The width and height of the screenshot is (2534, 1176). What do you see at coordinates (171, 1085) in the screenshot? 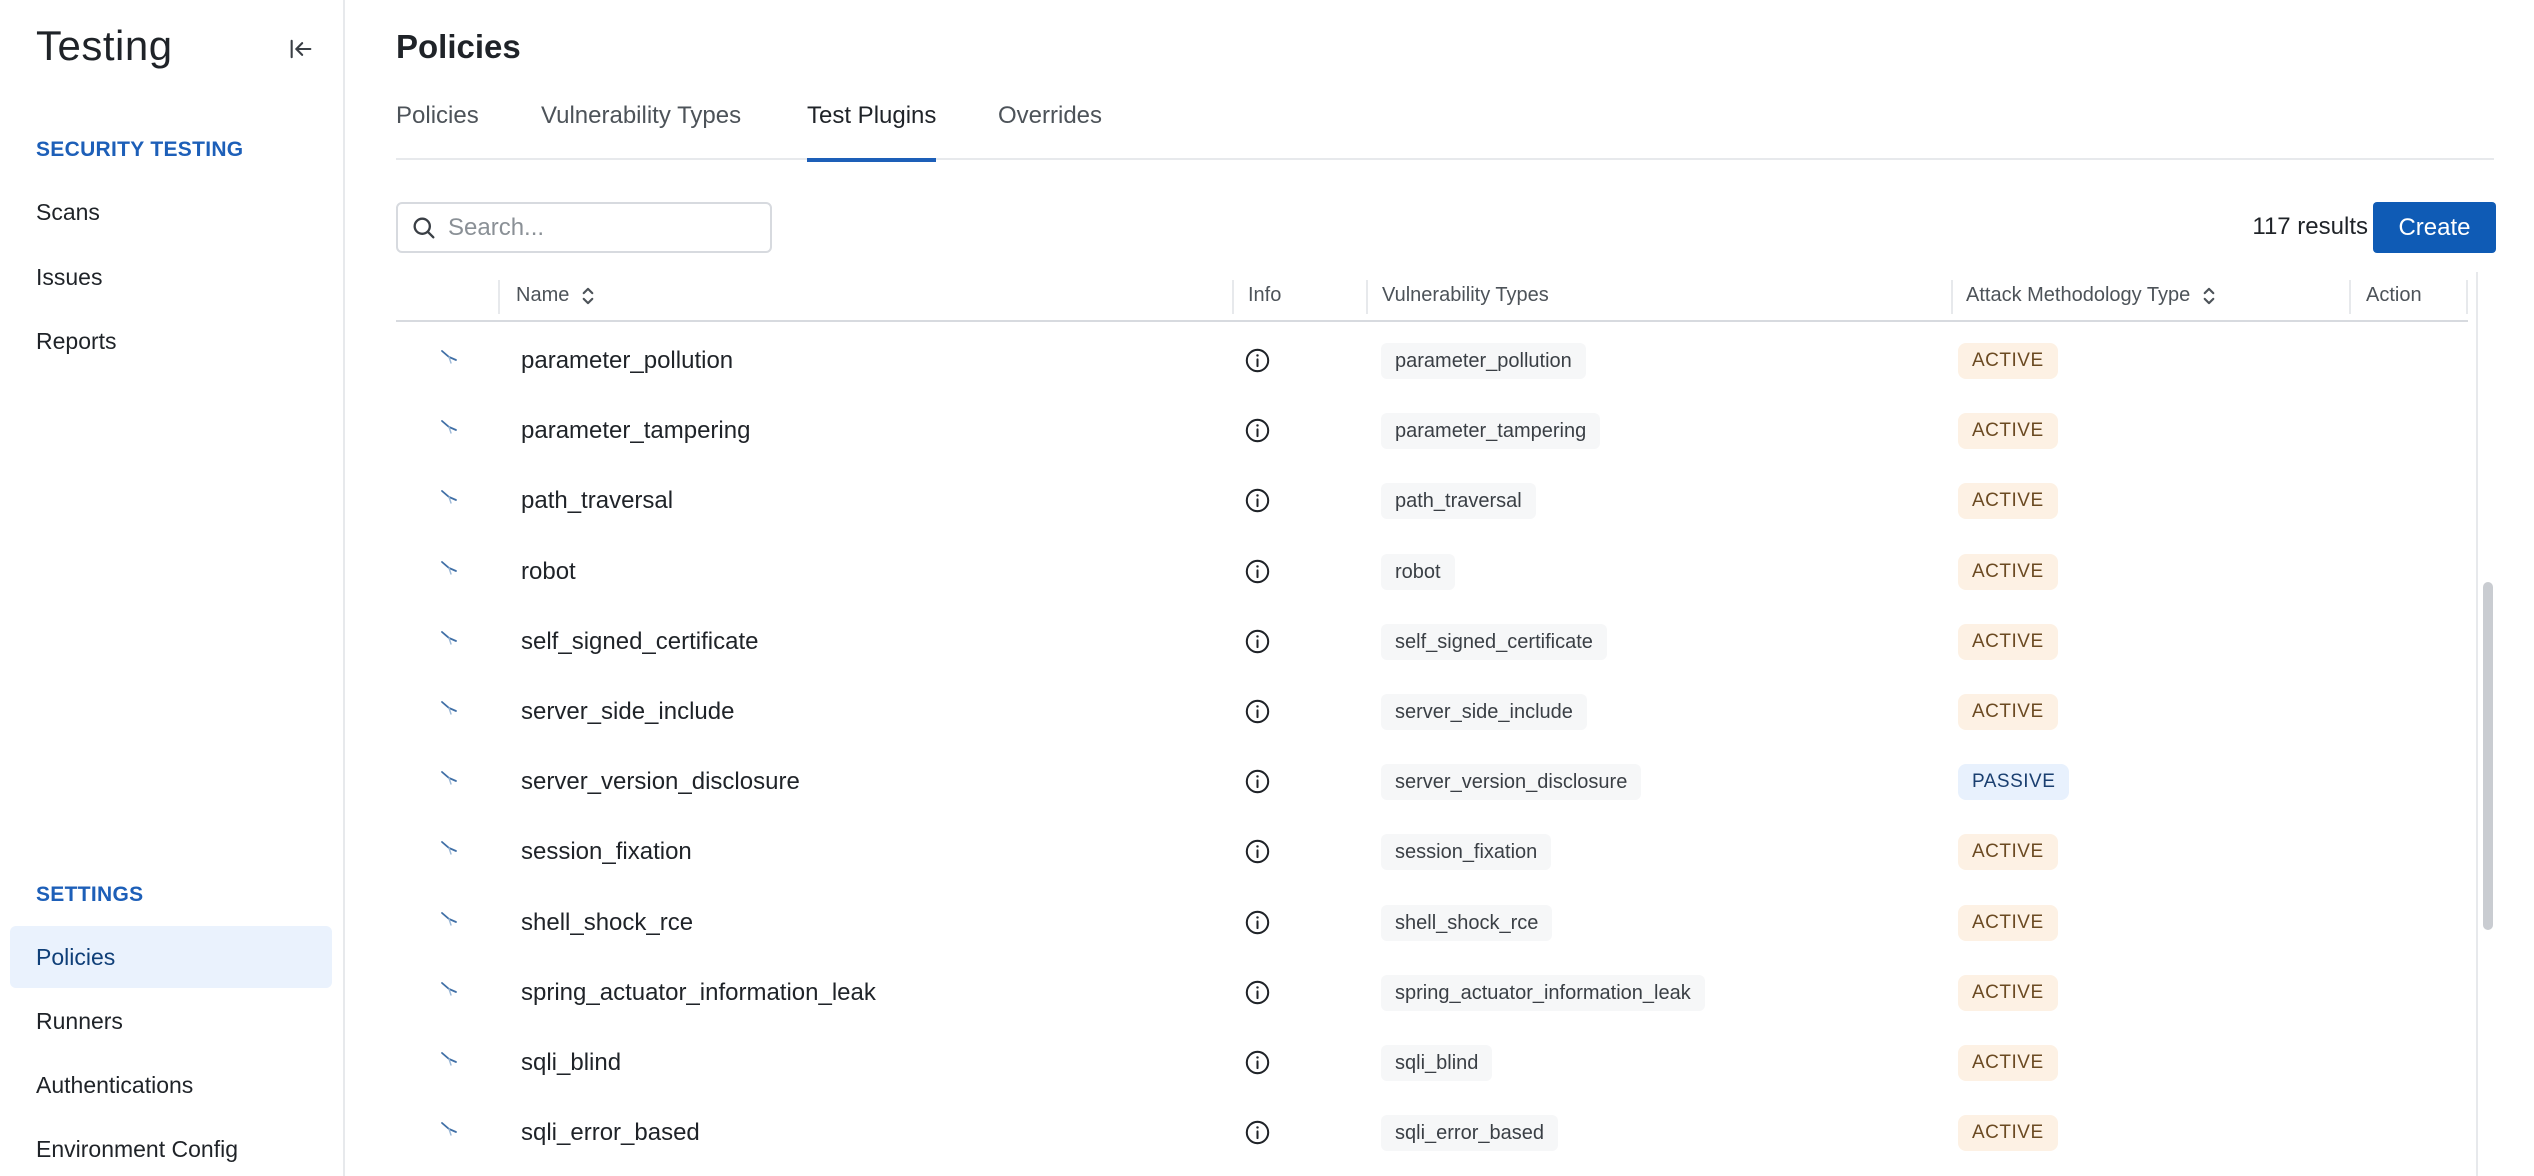
I see `sidebar-item-authentications: Authentications` at bounding box center [171, 1085].